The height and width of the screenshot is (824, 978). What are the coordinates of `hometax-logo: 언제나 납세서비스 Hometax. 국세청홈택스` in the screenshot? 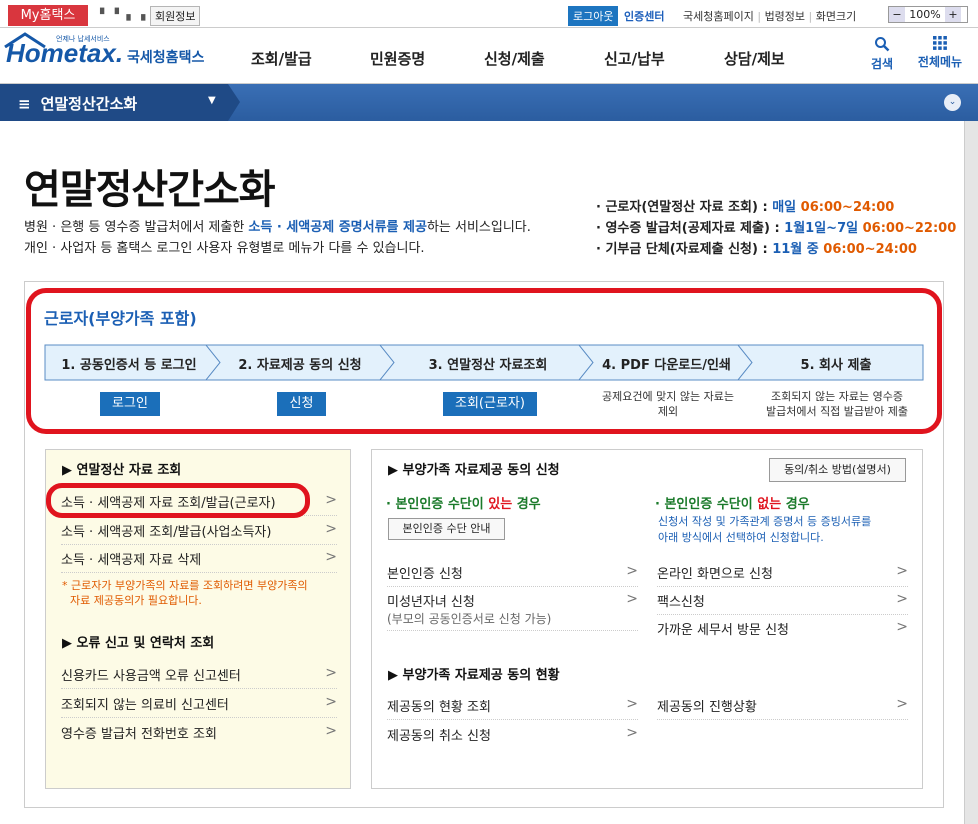 It's located at (105, 52).